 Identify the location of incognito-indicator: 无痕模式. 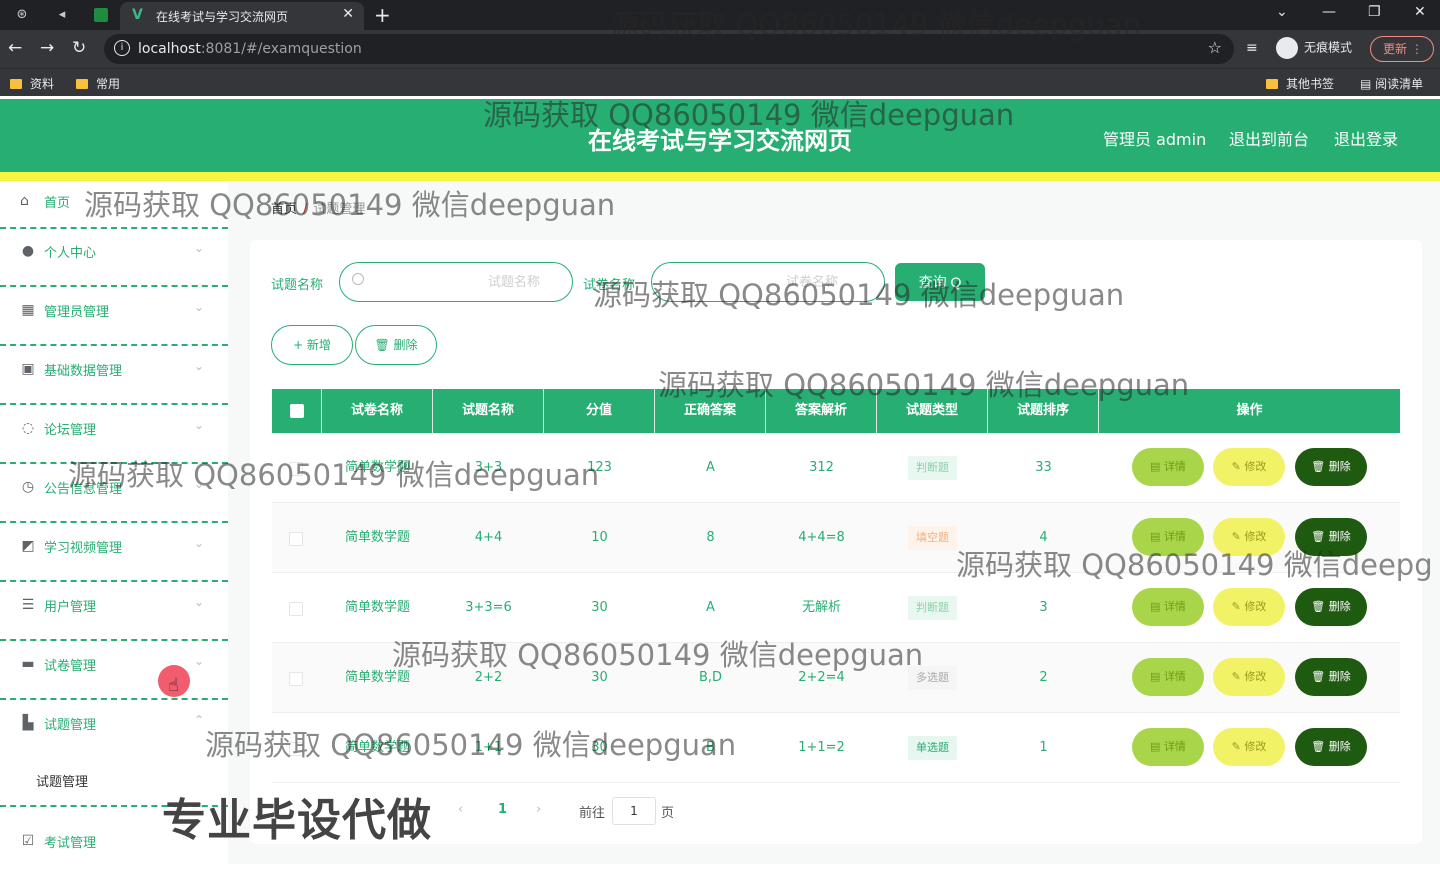
(1314, 48).